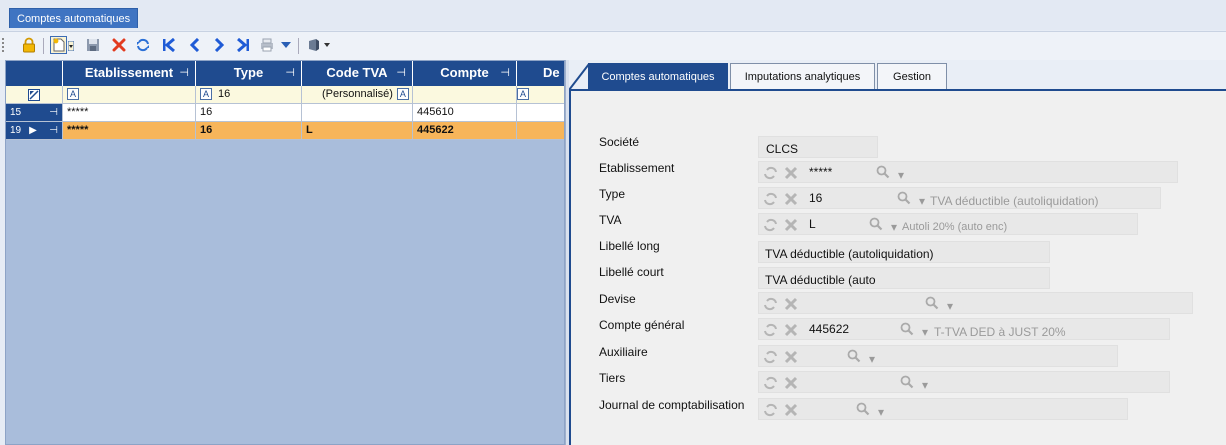 The width and height of the screenshot is (1226, 445). What do you see at coordinates (219, 45) in the screenshot?
I see `next-record-icon` at bounding box center [219, 45].